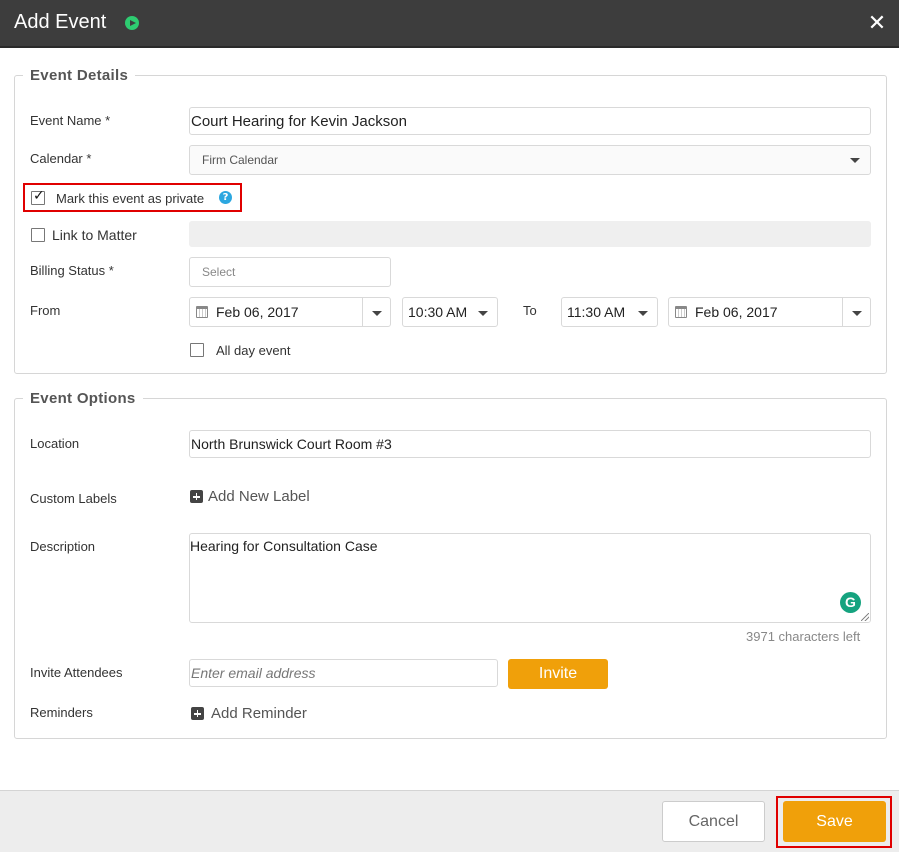  Describe the element at coordinates (253, 673) in the screenshot. I see `invite-placeholder: Enter email address` at that location.